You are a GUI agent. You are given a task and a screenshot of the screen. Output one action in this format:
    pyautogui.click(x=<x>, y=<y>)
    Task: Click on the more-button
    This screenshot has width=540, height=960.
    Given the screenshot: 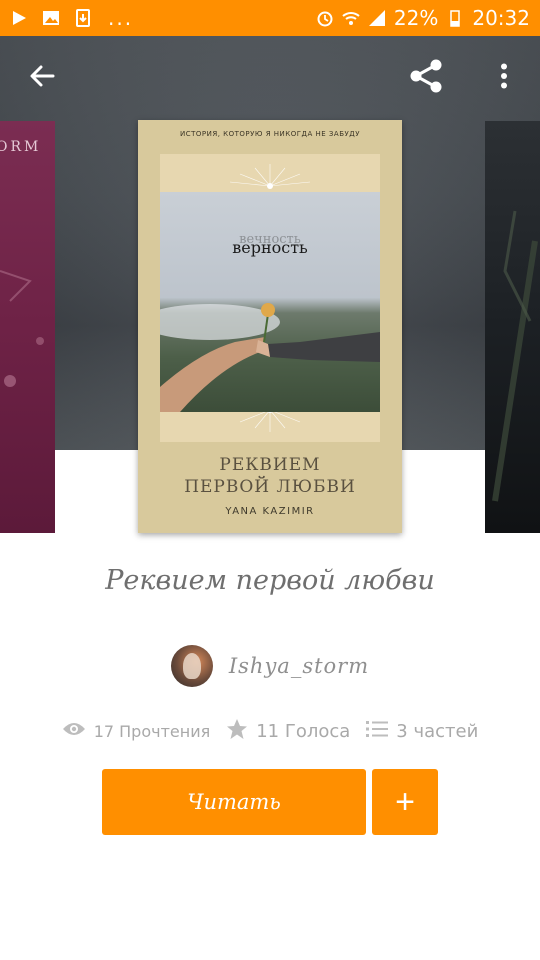 What is the action you would take?
    pyautogui.click(x=504, y=78)
    